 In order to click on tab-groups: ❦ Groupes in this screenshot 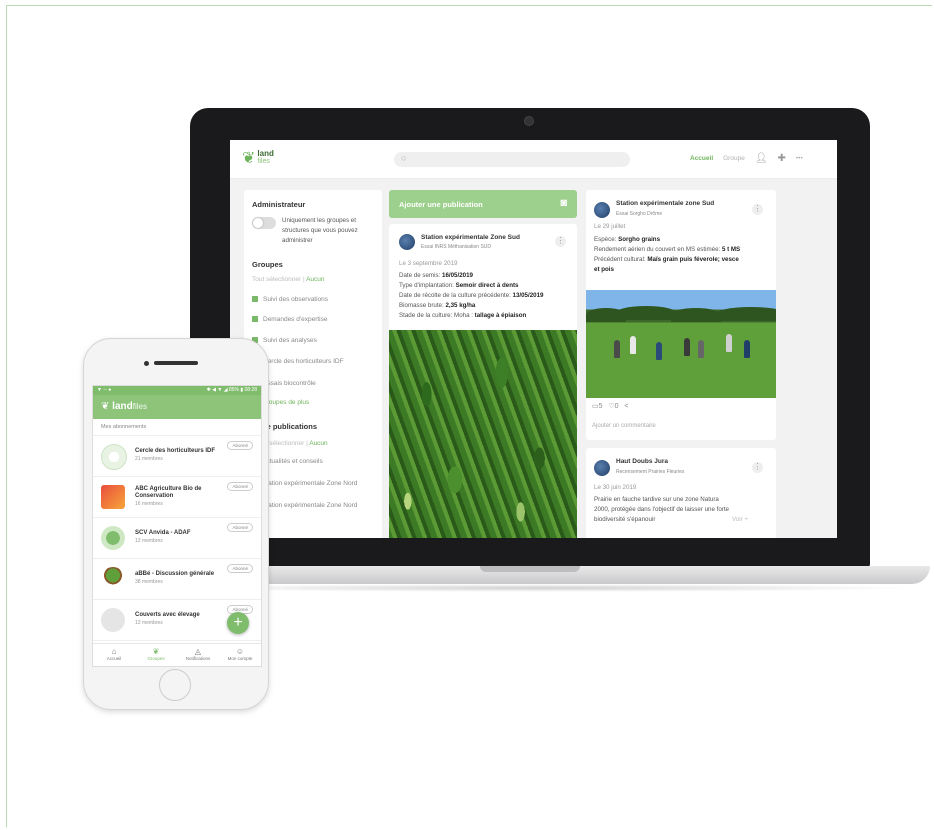, I will do `click(156, 655)`.